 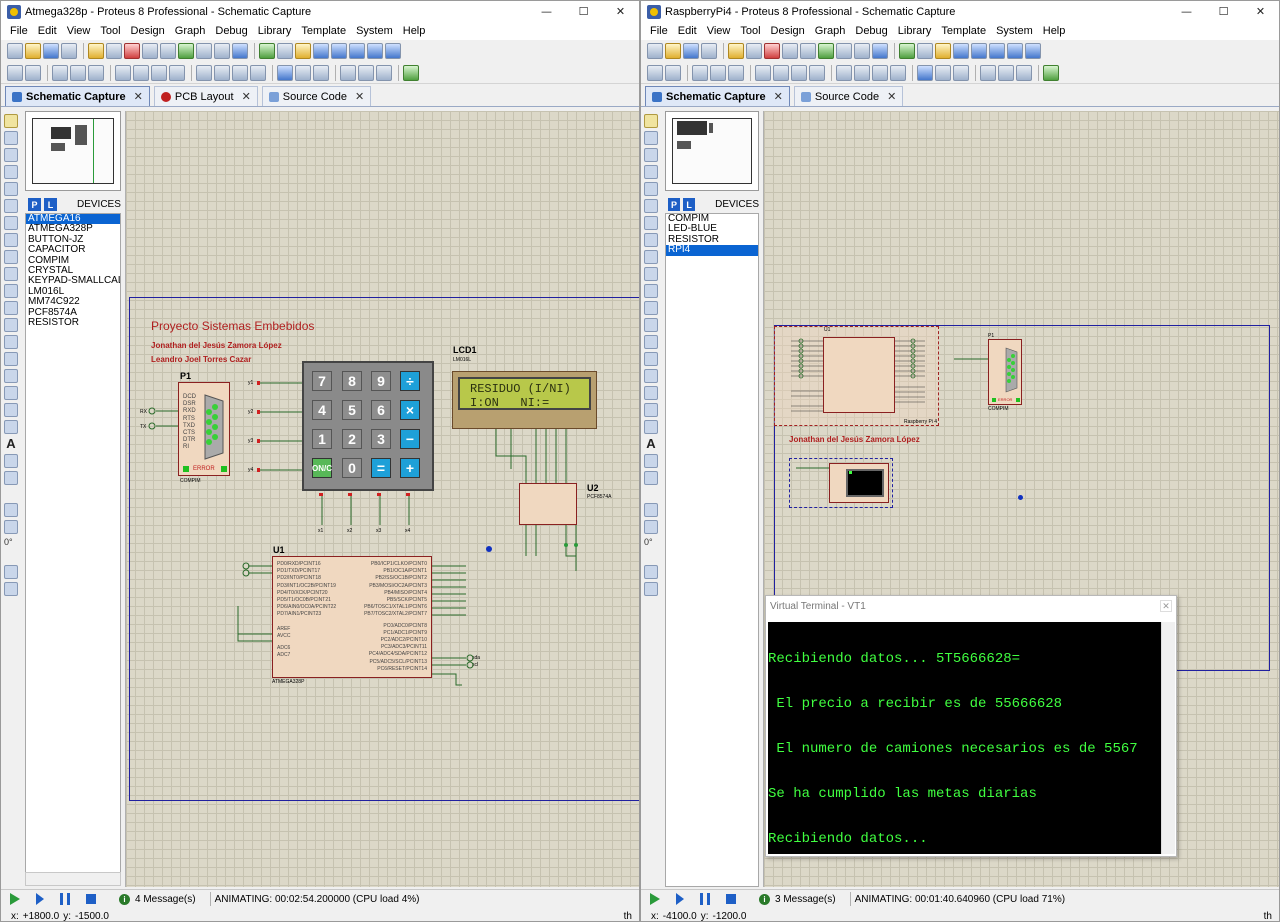 I want to click on refresh-icon, so click(x=907, y=51).